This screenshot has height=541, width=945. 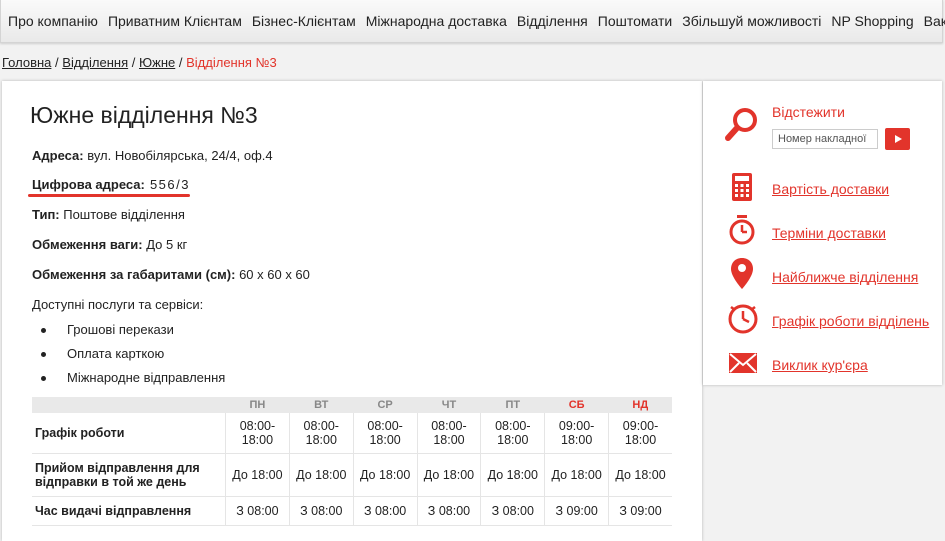 What do you see at coordinates (257, 405) in the screenshot?
I see `day-header: ПН` at bounding box center [257, 405].